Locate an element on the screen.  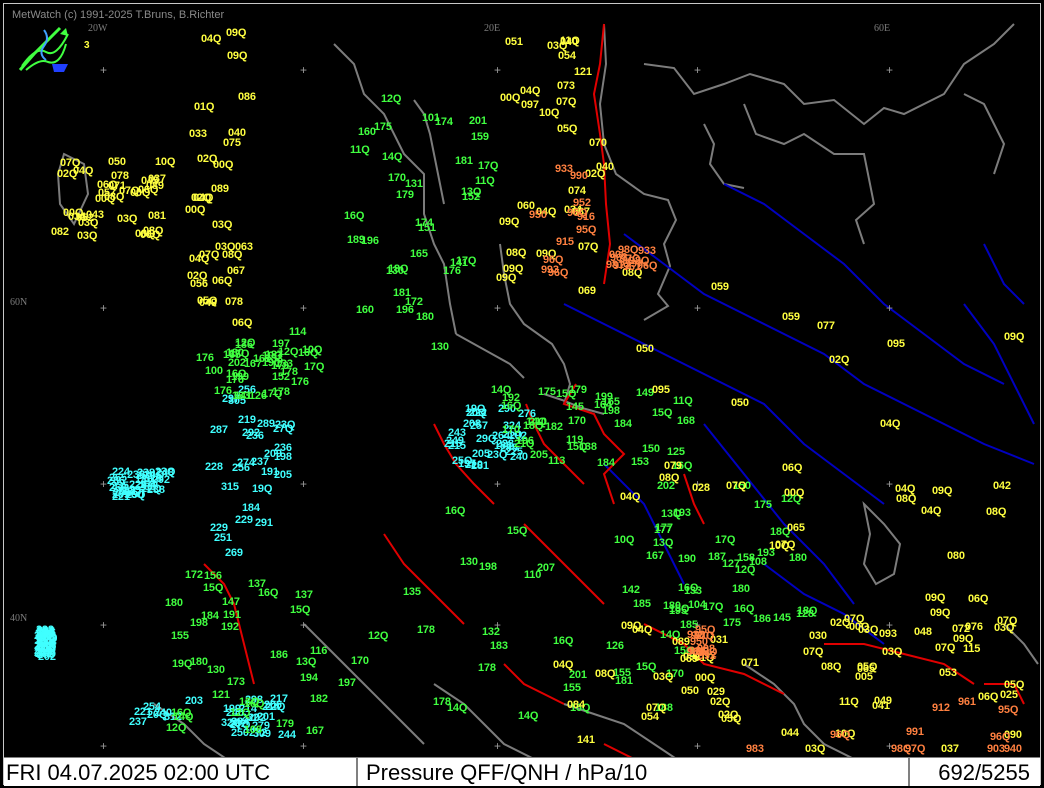
station-value-yellow: 093 is located at coordinates (888, 634).